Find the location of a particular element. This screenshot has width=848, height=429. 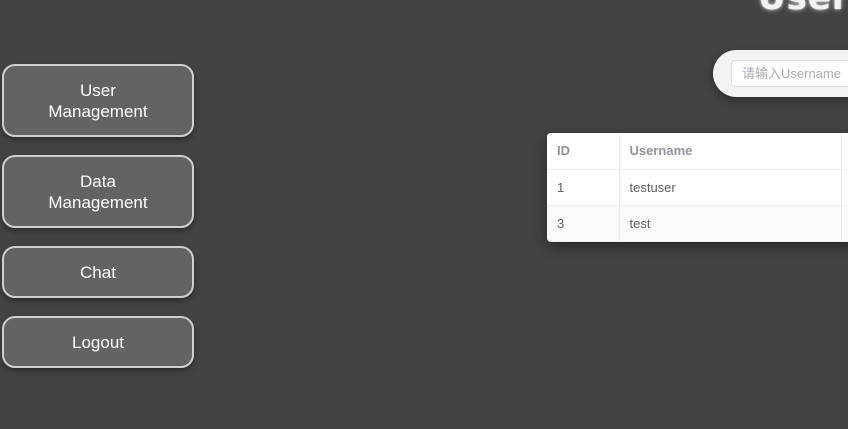

table-row: 3 test is located at coordinates (697, 223).